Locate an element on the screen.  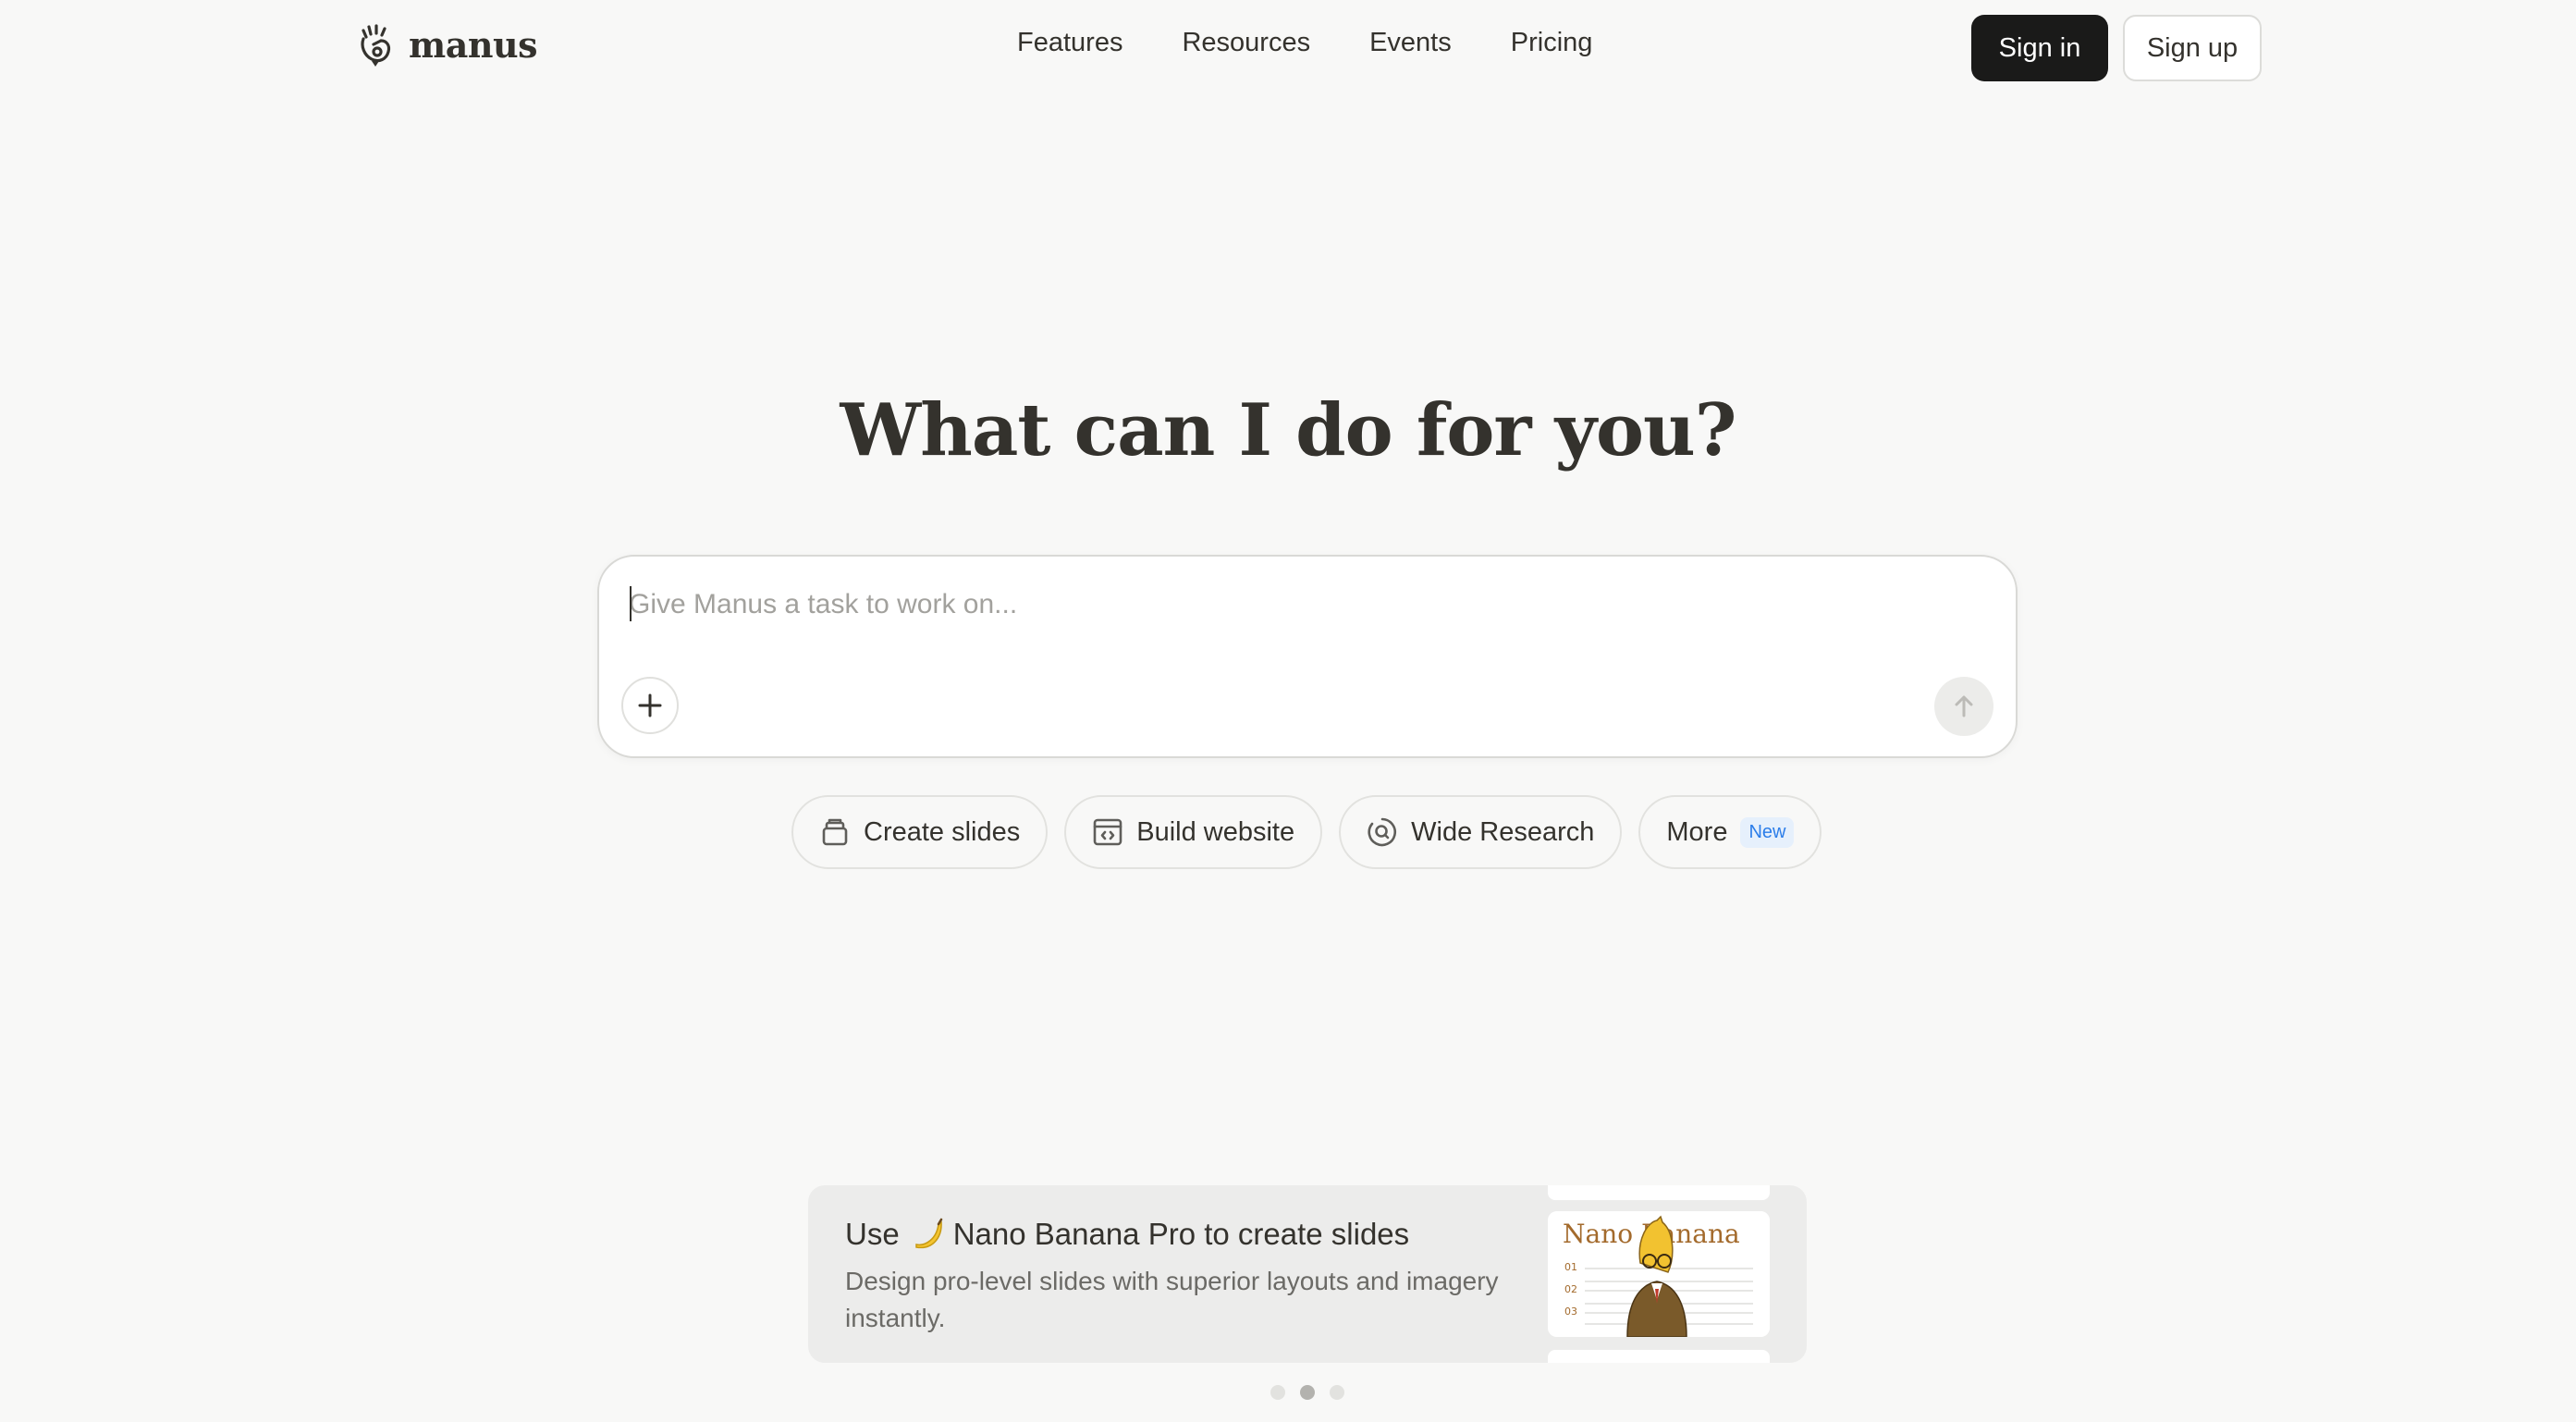
pagination-dot-active is located at coordinates (1307, 1392).